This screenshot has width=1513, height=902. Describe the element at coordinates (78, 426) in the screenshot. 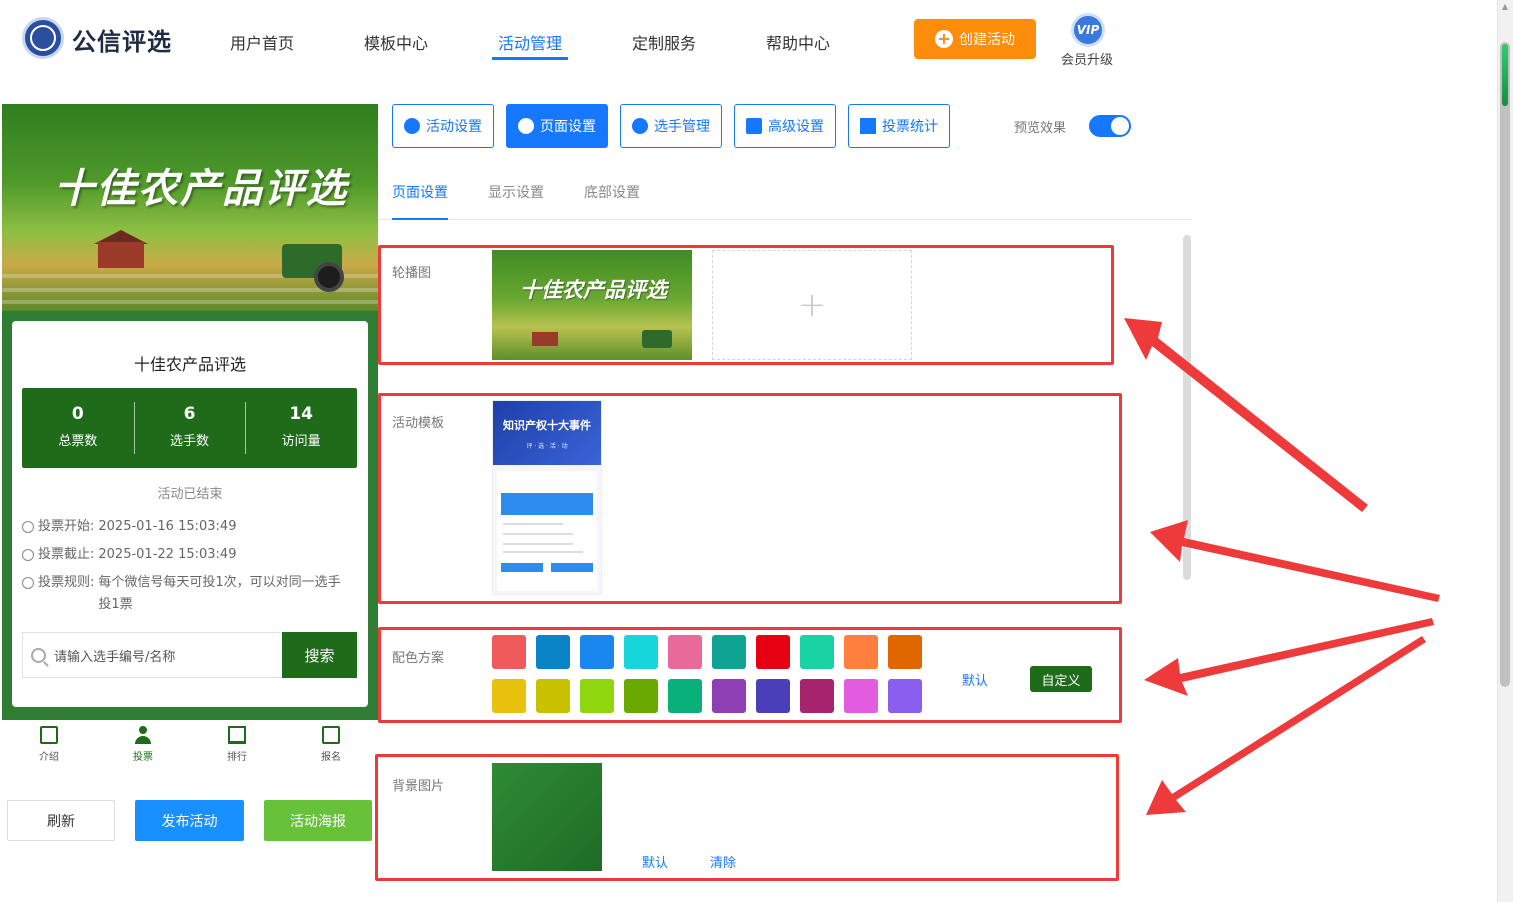

I see `stat-total-votes: 0 总票数` at that location.